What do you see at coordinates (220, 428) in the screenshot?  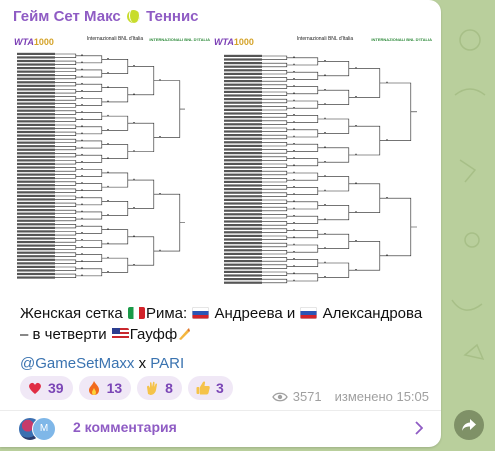 I see `comments-row: M 2 комментария` at bounding box center [220, 428].